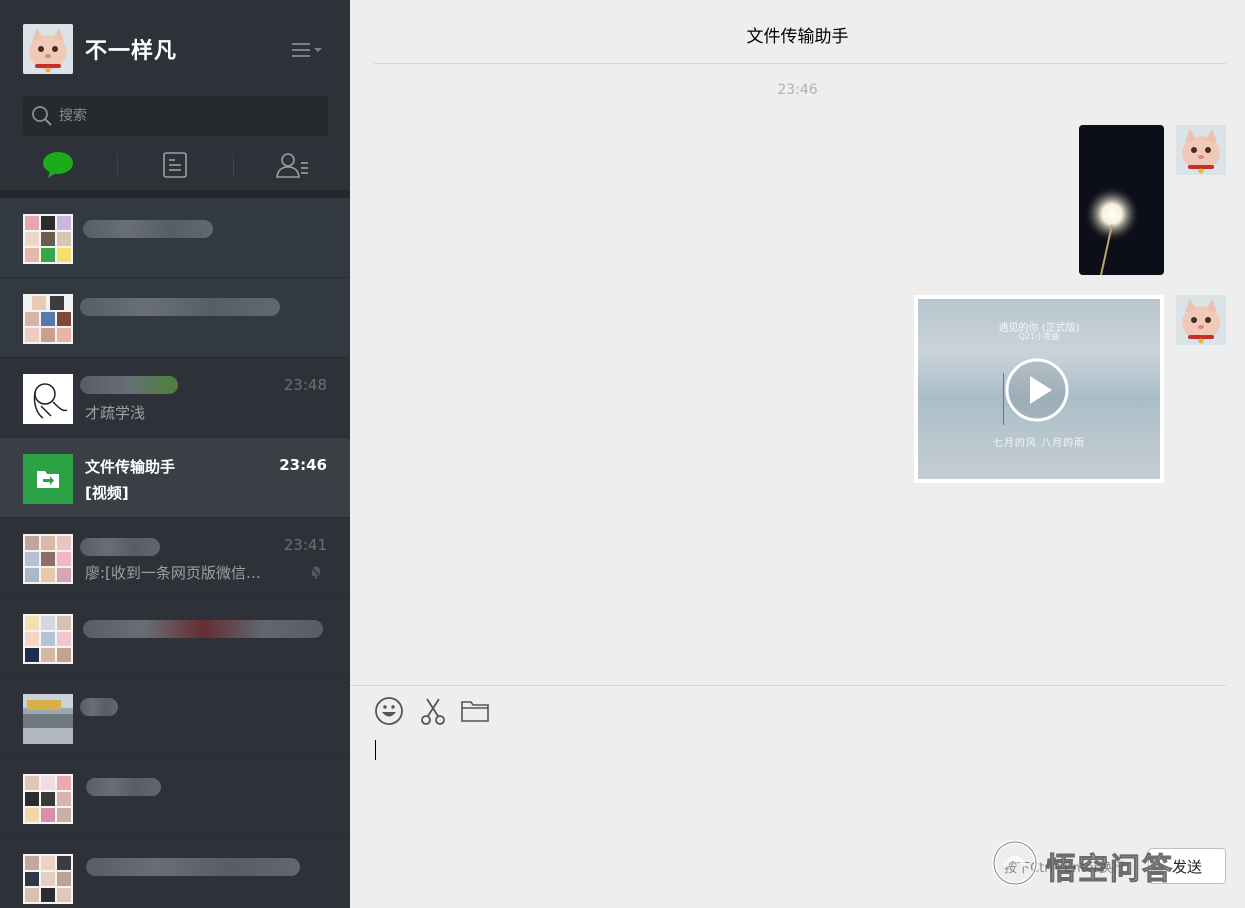 This screenshot has height=908, width=1245. Describe the element at coordinates (1187, 866) in the screenshot. I see `send-button: 发送` at that location.